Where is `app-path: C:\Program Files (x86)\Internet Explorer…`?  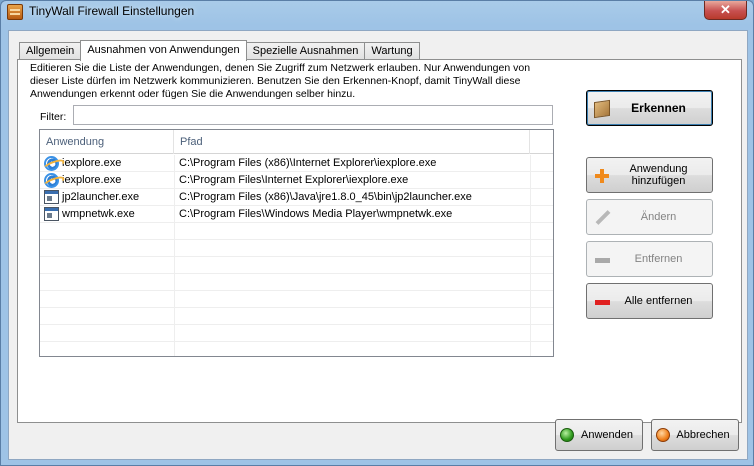
app-path: C:\Program Files (x86)\Internet Explorer… is located at coordinates (308, 163).